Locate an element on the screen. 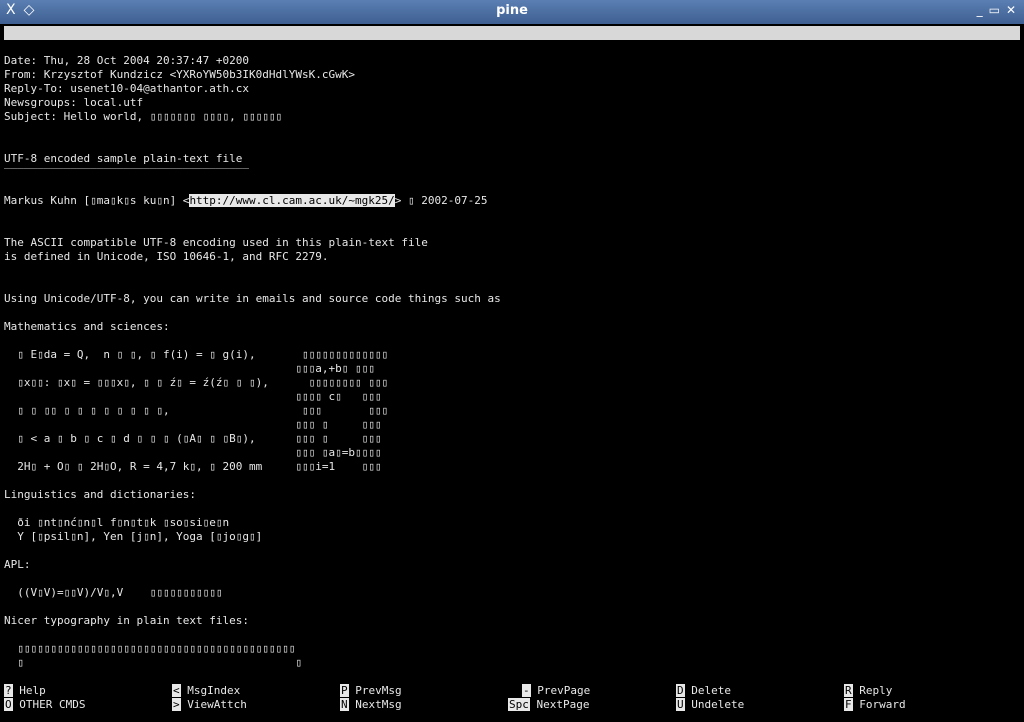  cmd-key: D is located at coordinates (680, 690).